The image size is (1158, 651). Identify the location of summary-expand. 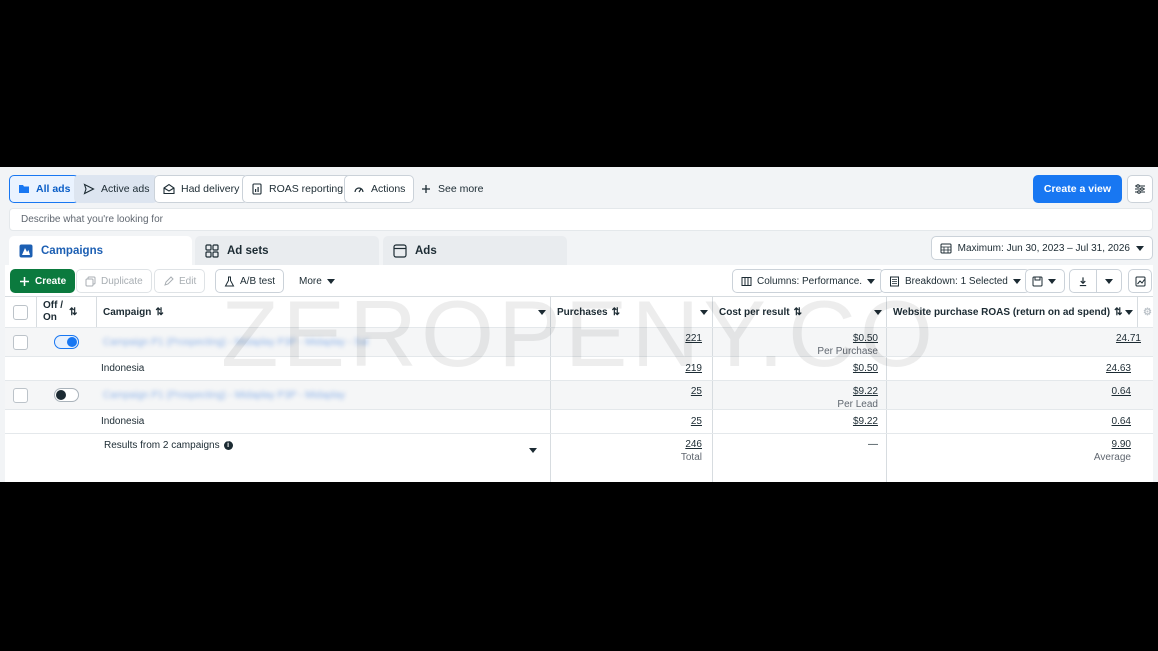
(533, 450).